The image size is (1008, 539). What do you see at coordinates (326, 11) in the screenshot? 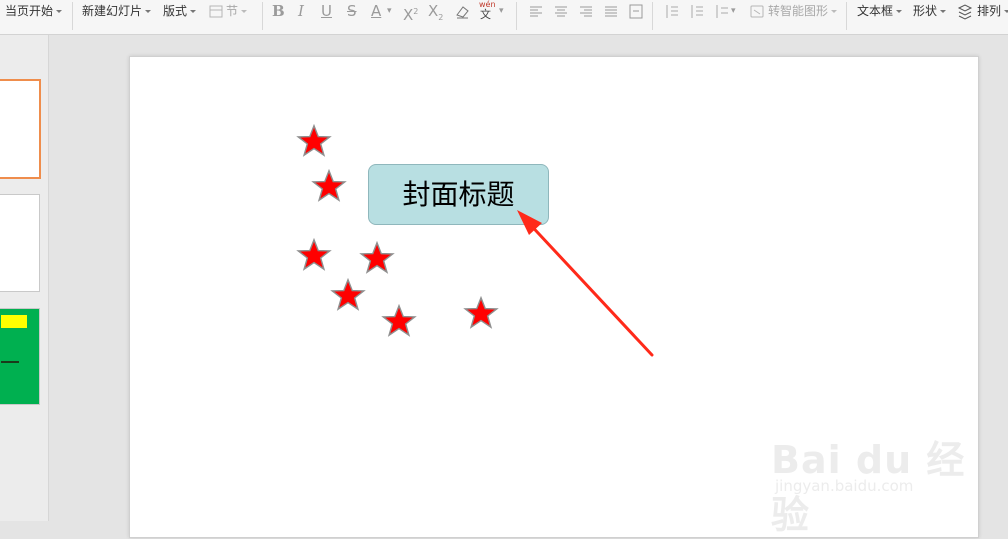
I see `underline-icon: U` at bounding box center [326, 11].